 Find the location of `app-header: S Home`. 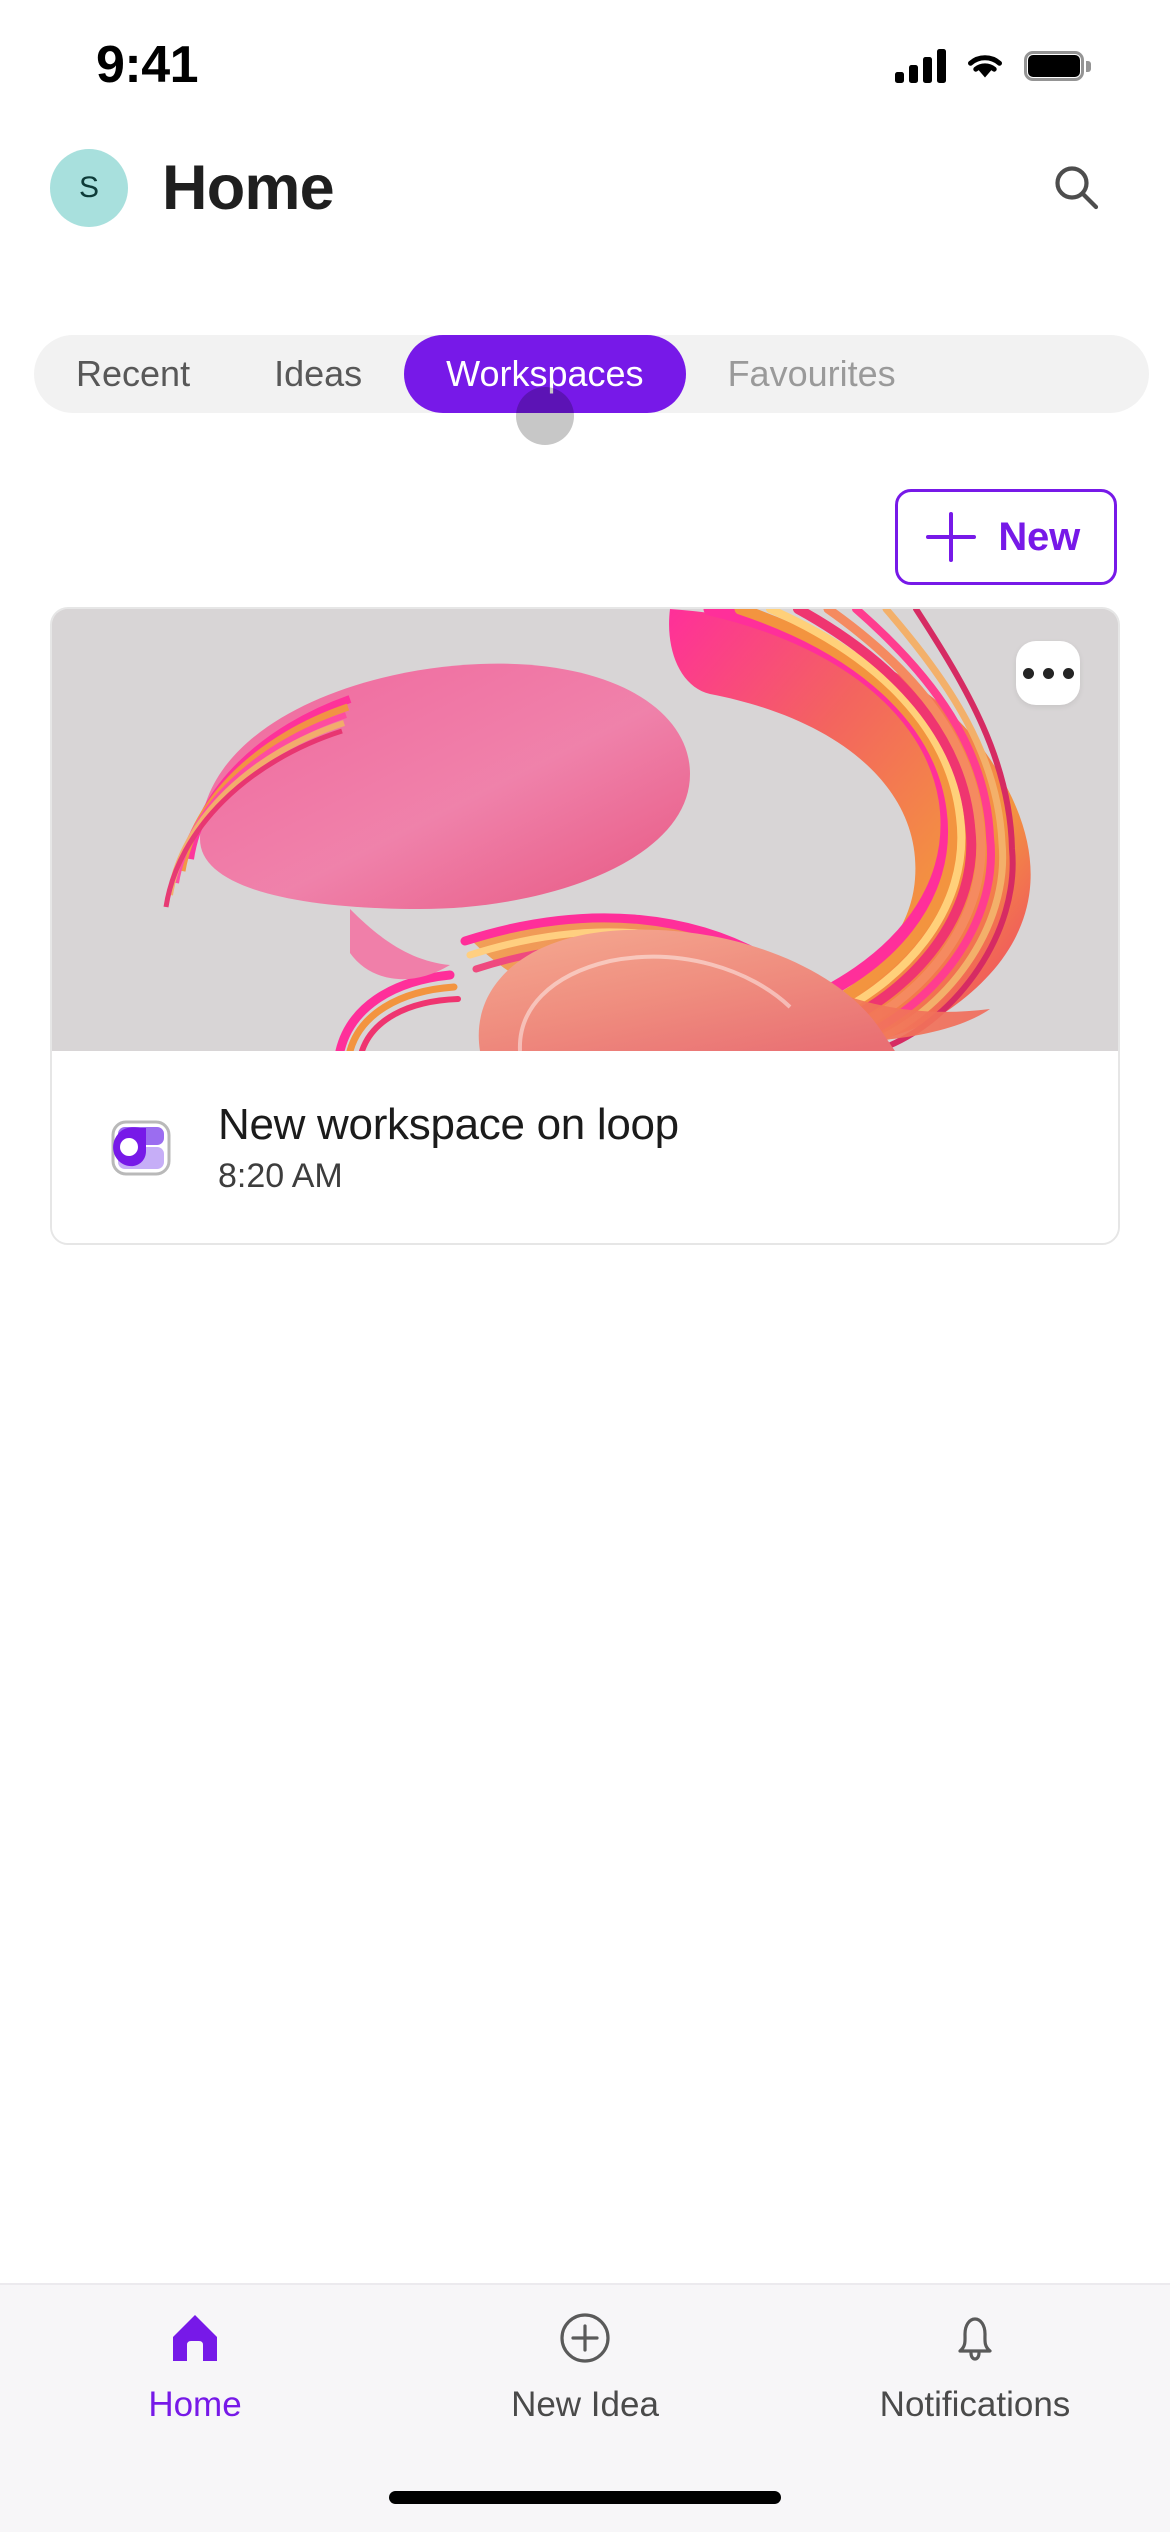

app-header: S Home is located at coordinates (585, 188).